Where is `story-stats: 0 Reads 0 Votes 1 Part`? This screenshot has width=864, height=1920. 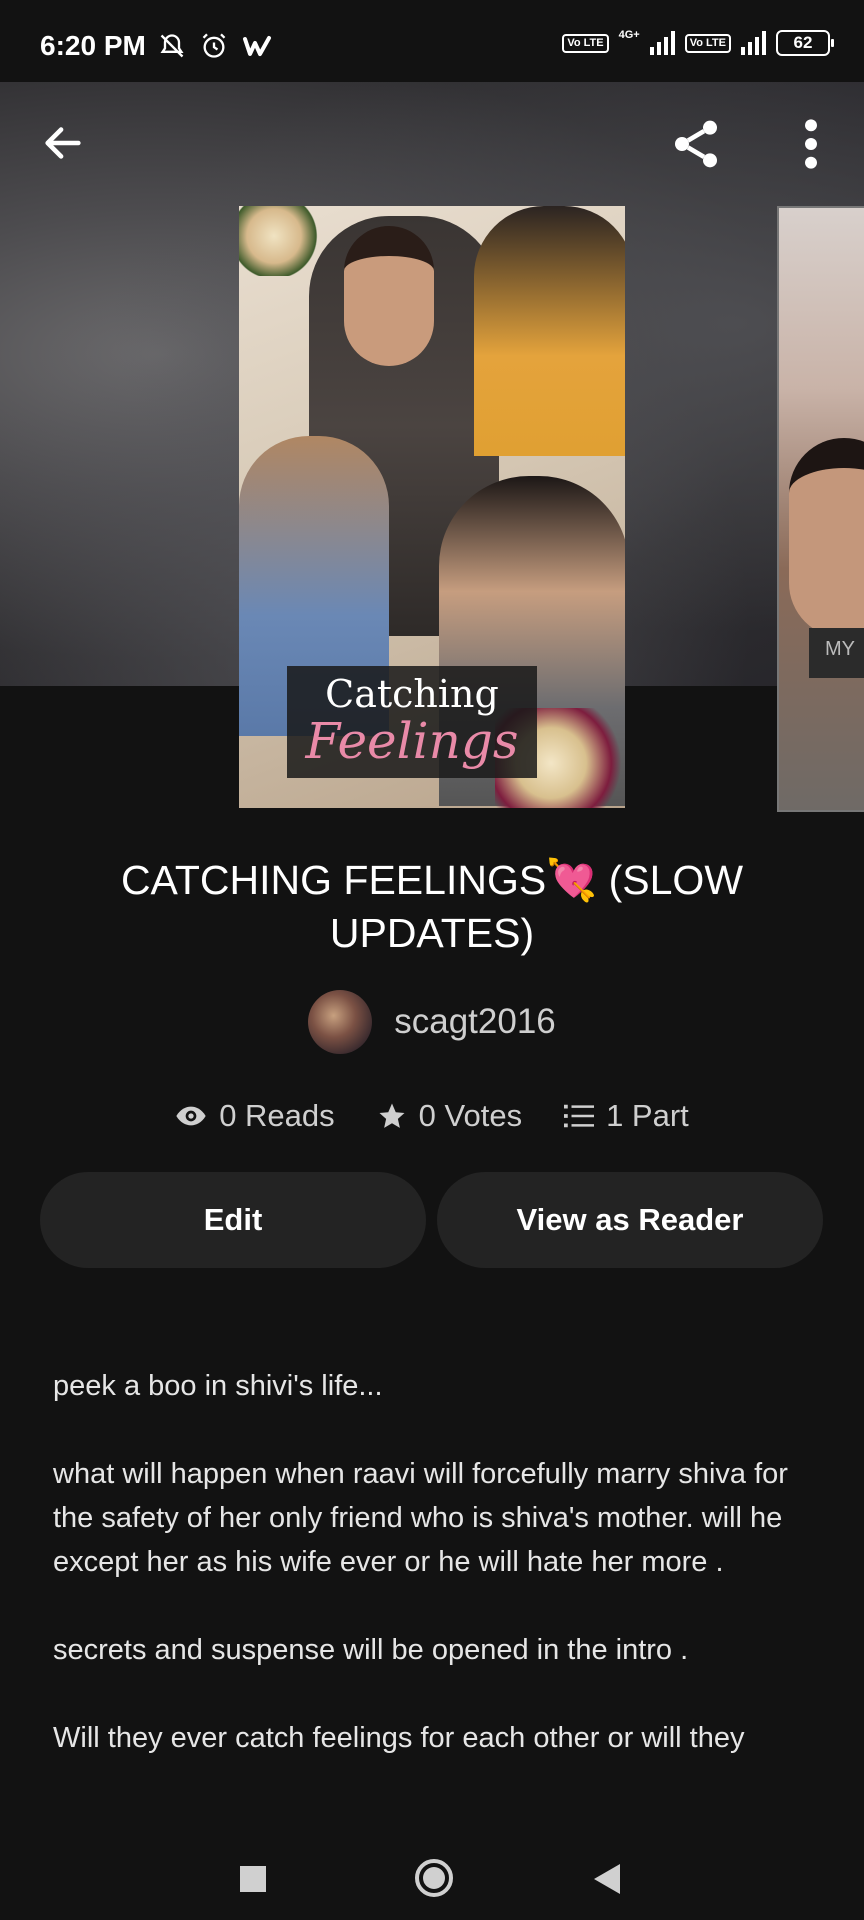
story-stats: 0 Reads 0 Votes 1 Part is located at coordinates (432, 1116).